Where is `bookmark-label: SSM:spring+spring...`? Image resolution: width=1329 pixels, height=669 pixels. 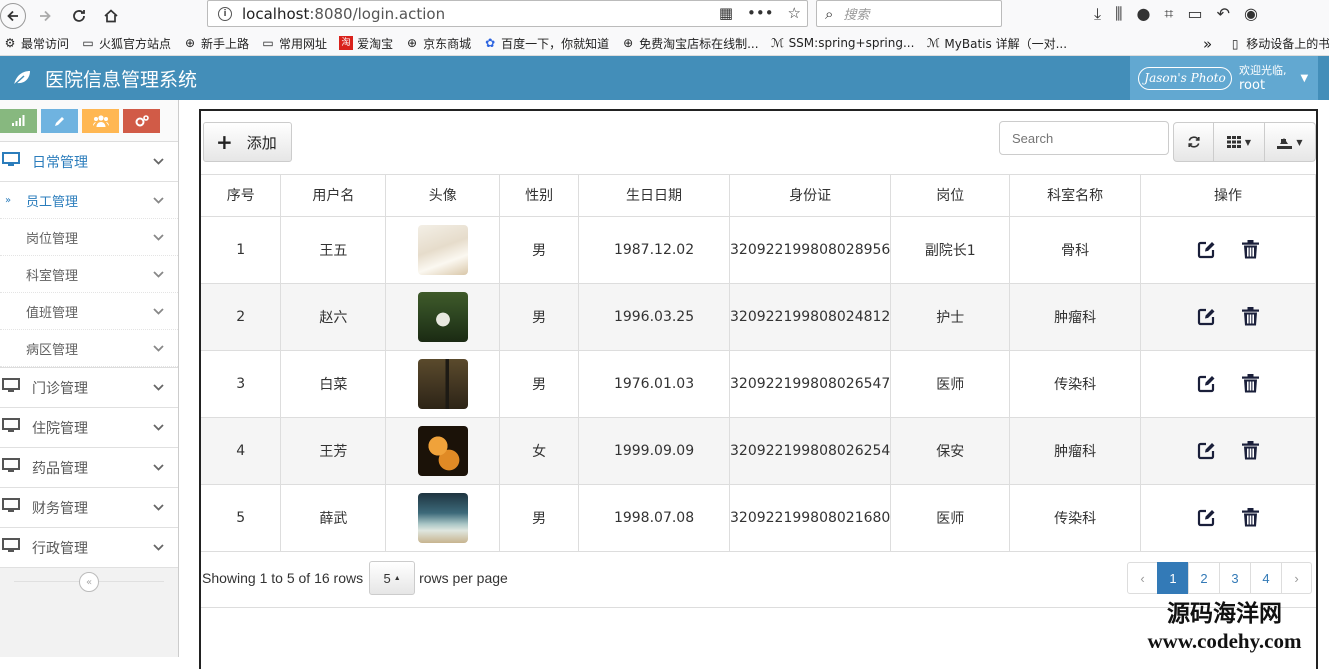 bookmark-label: SSM:spring+spring... is located at coordinates (851, 43).